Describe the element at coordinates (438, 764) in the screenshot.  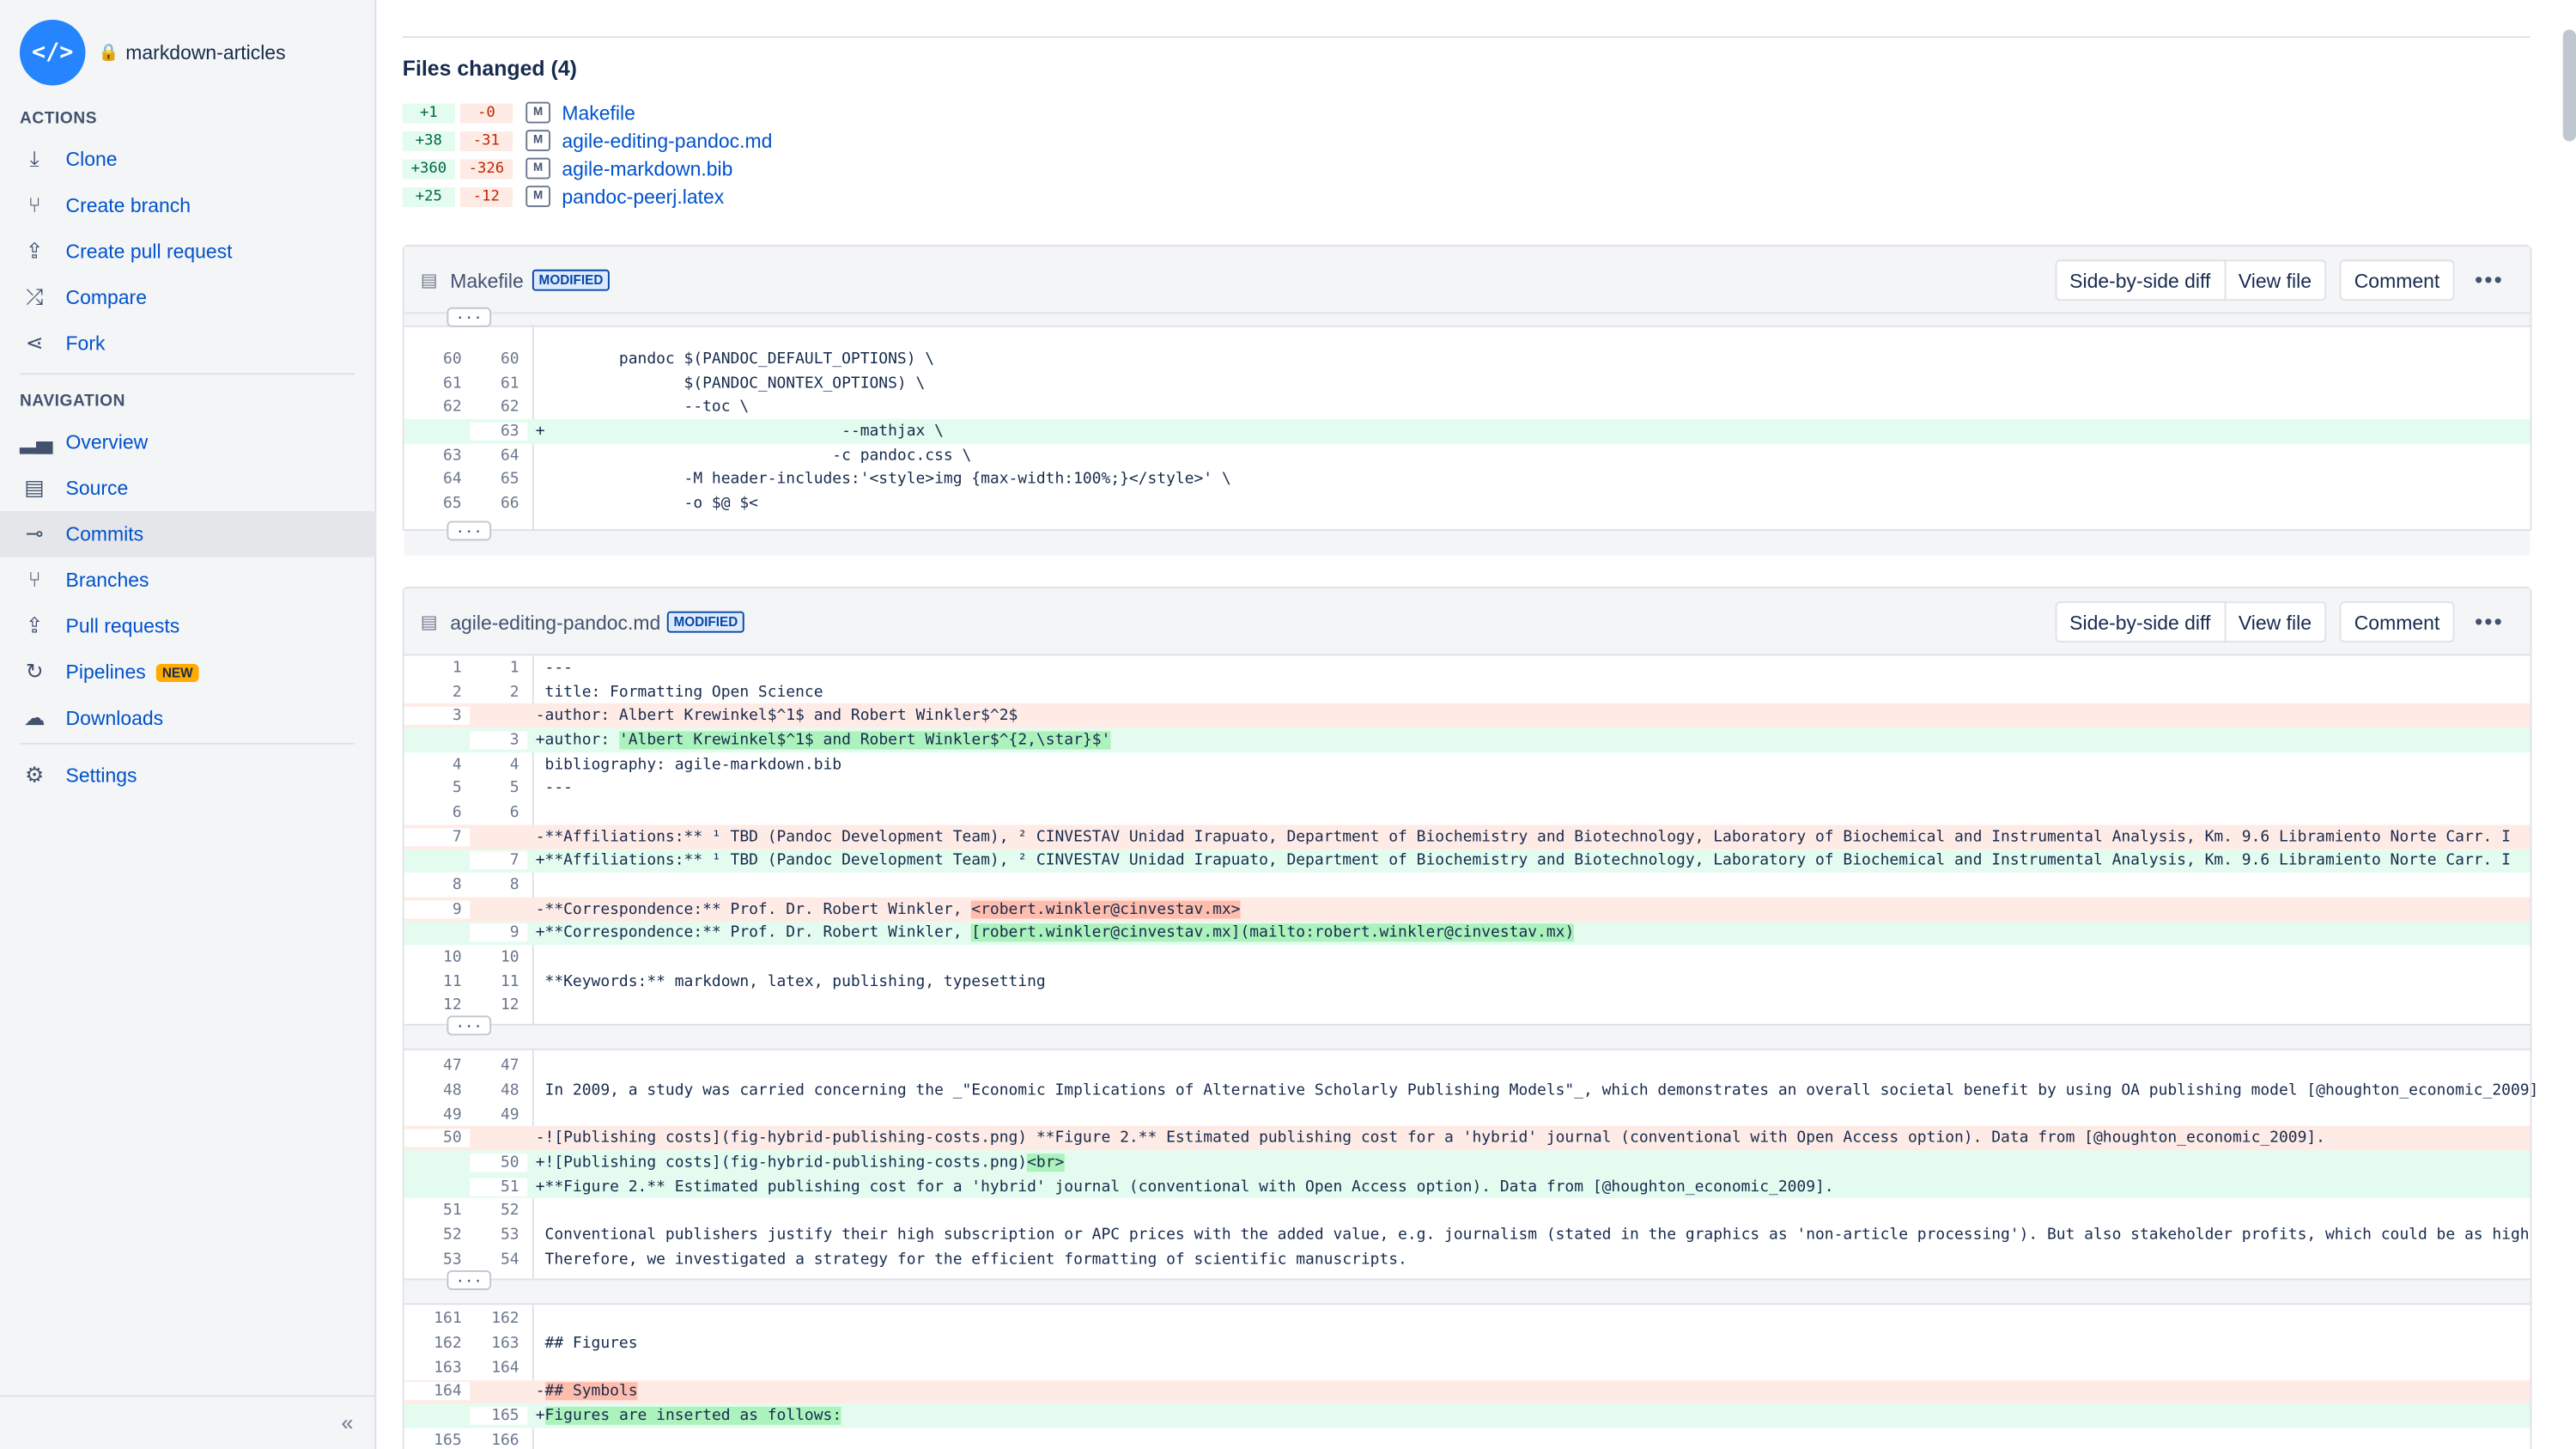
I see `old-line-number: 4` at that location.